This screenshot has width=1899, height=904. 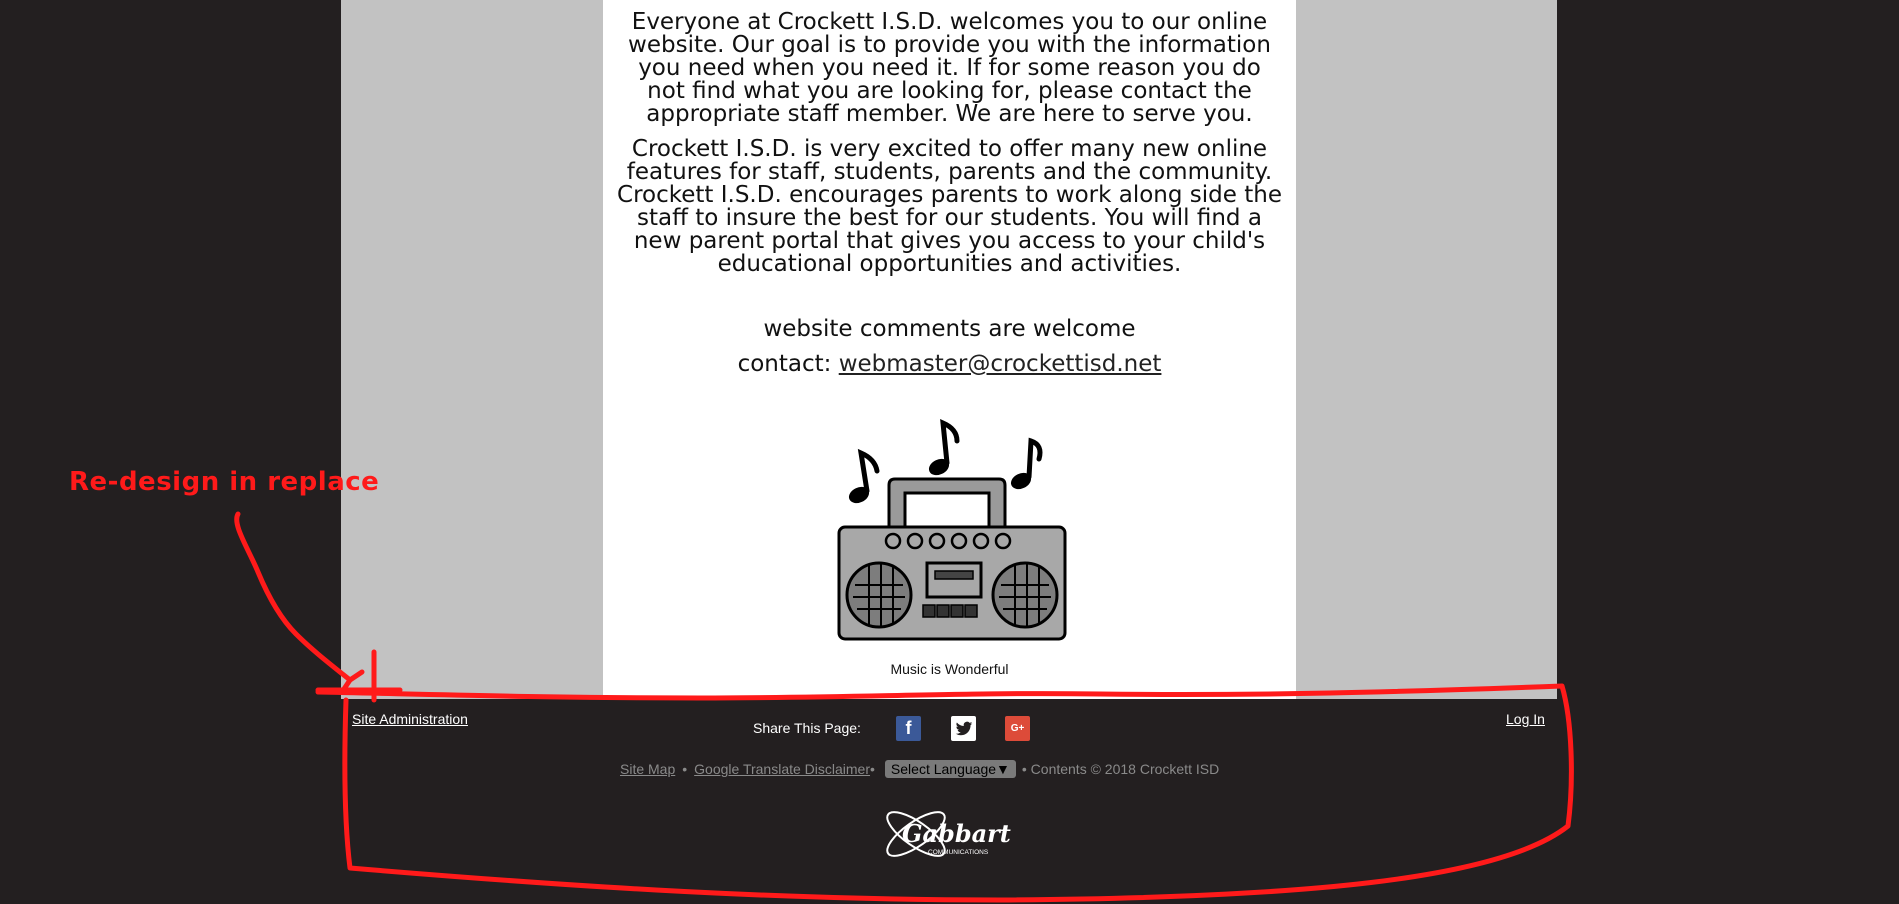 I want to click on site-administration-link: Site Administration, so click(x=410, y=719).